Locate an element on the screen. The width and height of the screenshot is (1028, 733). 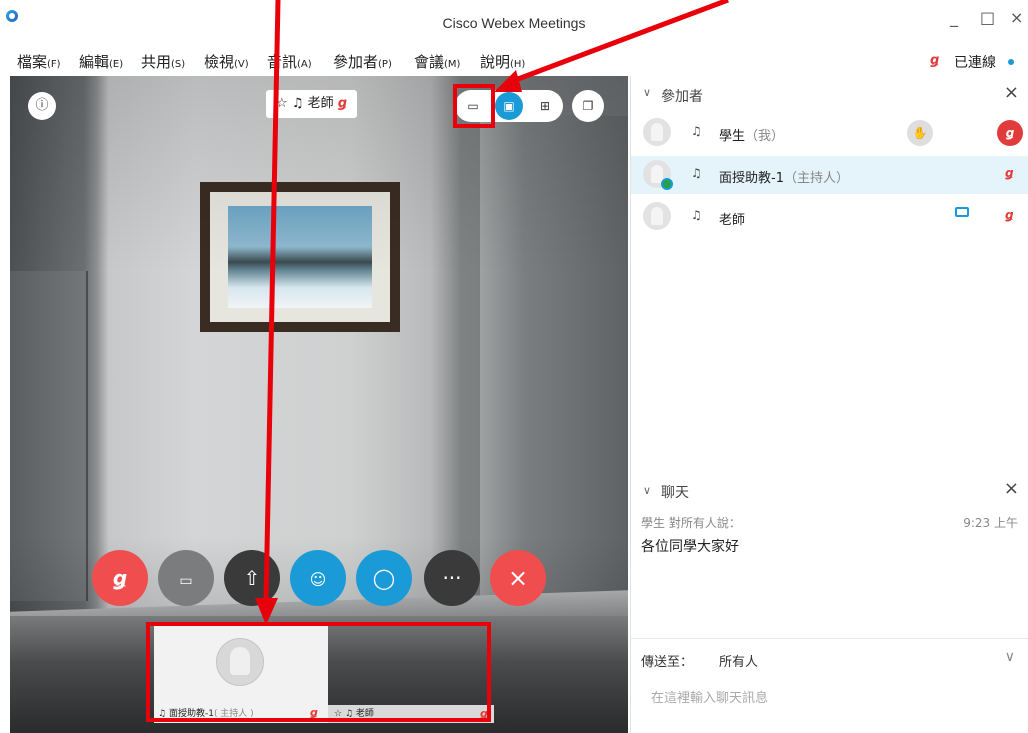
mute-button: ǥ is located at coordinates (120, 578).